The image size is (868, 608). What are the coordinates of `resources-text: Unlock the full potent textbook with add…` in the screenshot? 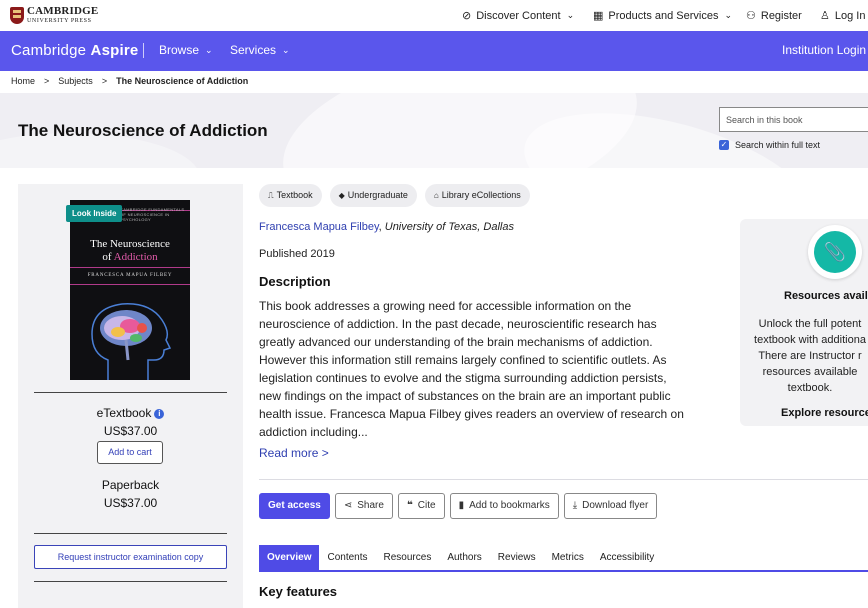 It's located at (810, 356).